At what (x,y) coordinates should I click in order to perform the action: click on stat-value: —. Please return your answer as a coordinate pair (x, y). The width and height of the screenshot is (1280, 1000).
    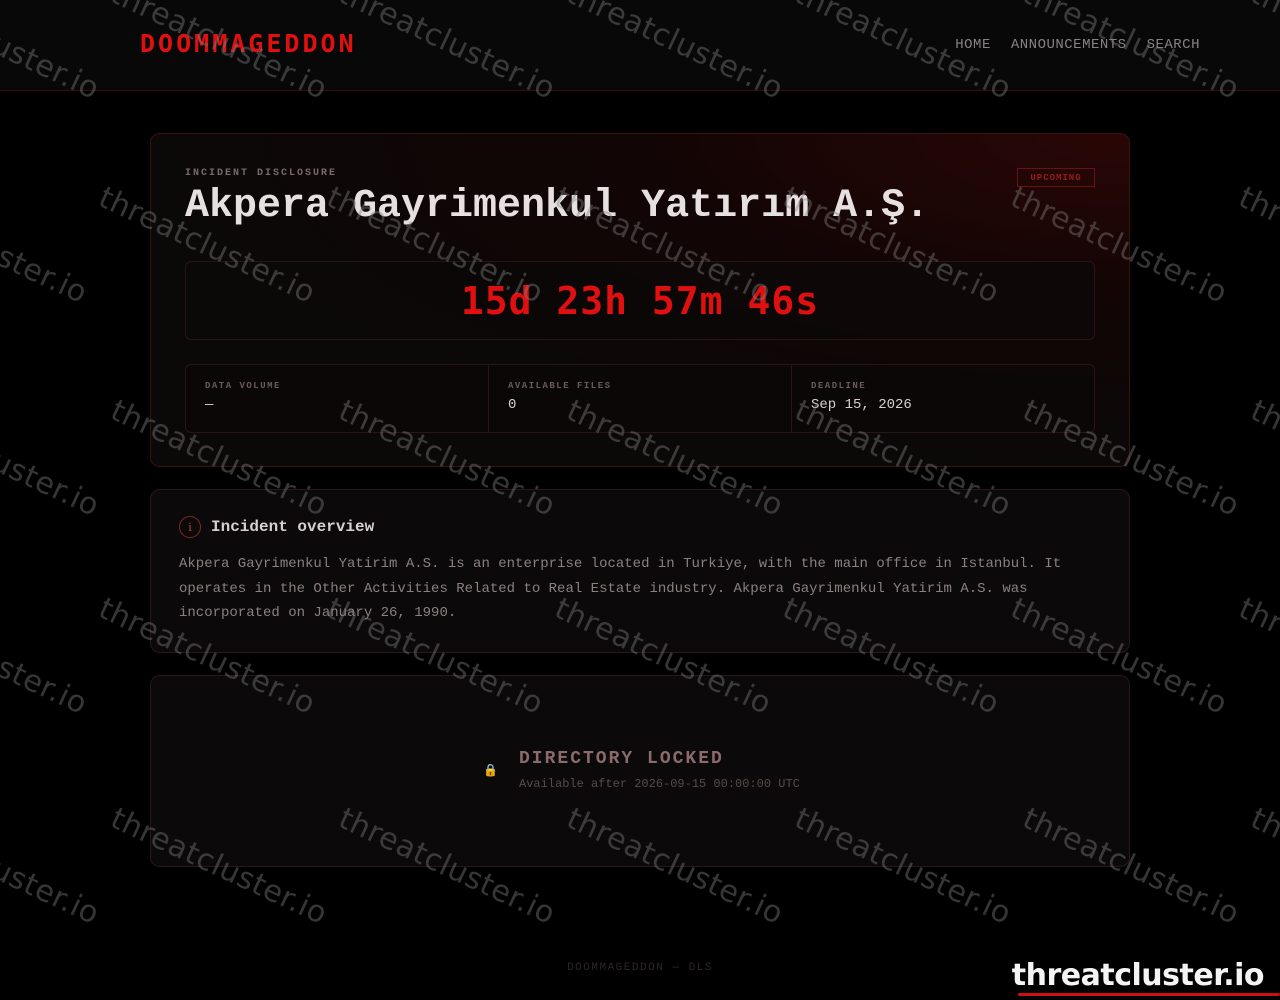
    Looking at the image, I should click on (209, 405).